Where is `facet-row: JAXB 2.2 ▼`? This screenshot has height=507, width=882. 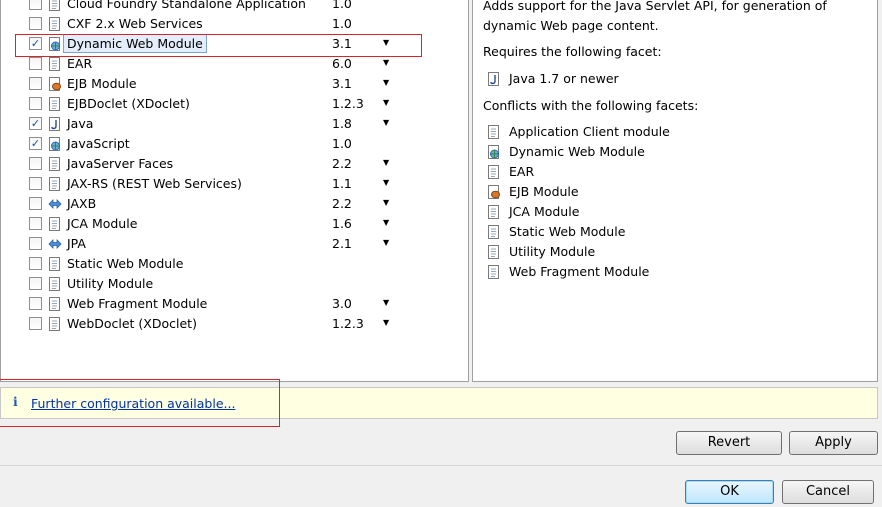
facet-row: JAXB 2.2 ▼ is located at coordinates (234, 204).